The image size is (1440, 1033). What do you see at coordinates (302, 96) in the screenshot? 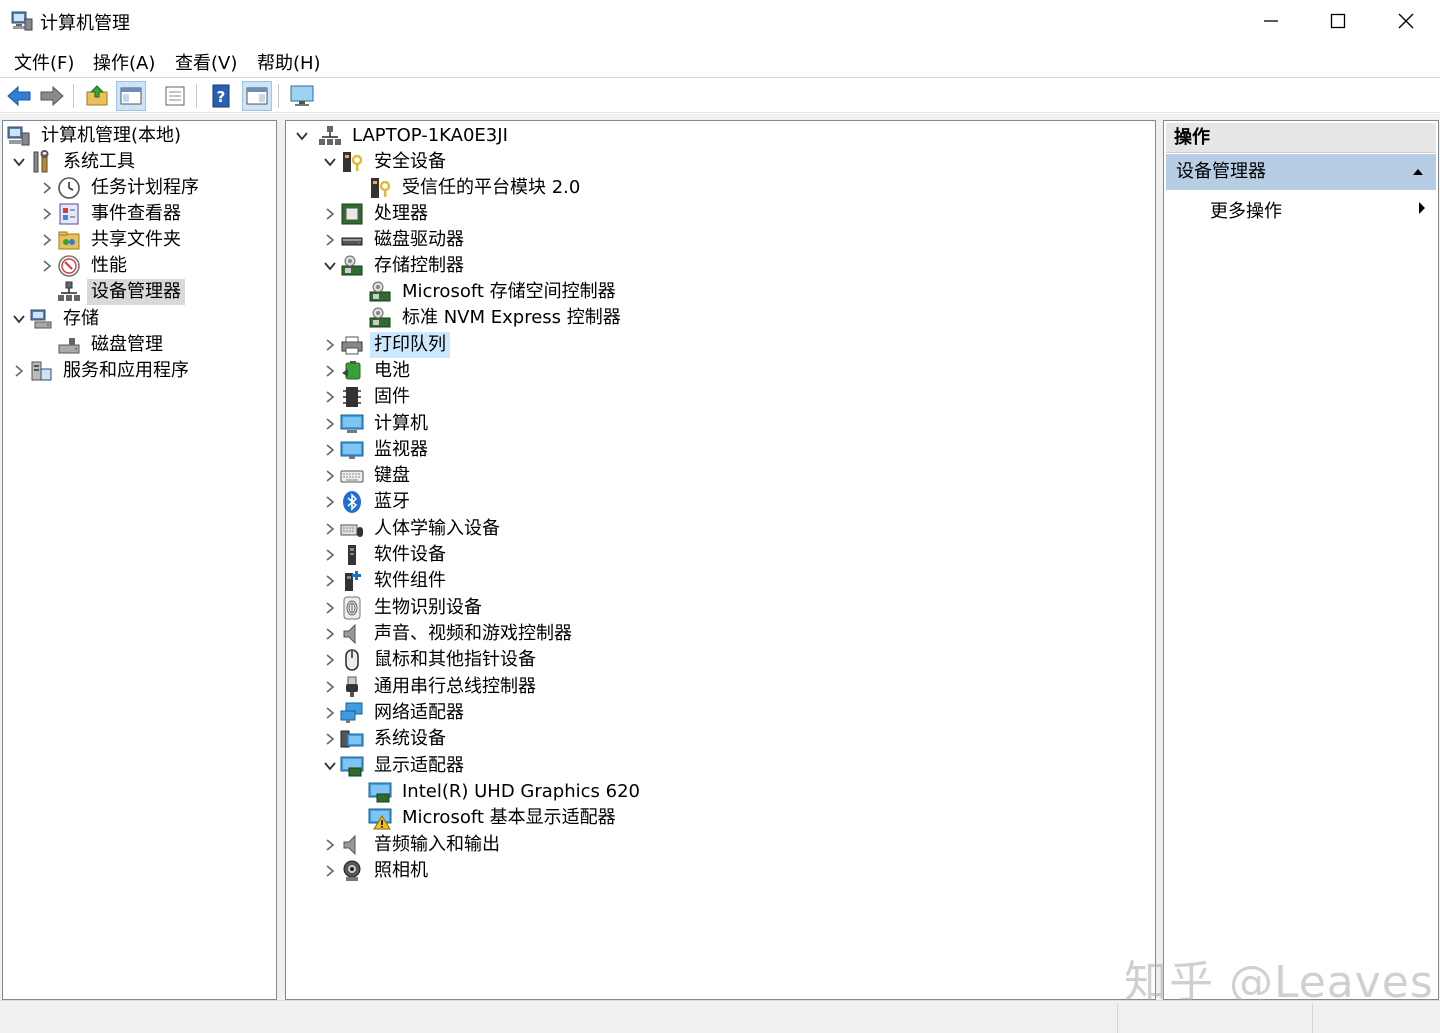
I see `monitor-button` at bounding box center [302, 96].